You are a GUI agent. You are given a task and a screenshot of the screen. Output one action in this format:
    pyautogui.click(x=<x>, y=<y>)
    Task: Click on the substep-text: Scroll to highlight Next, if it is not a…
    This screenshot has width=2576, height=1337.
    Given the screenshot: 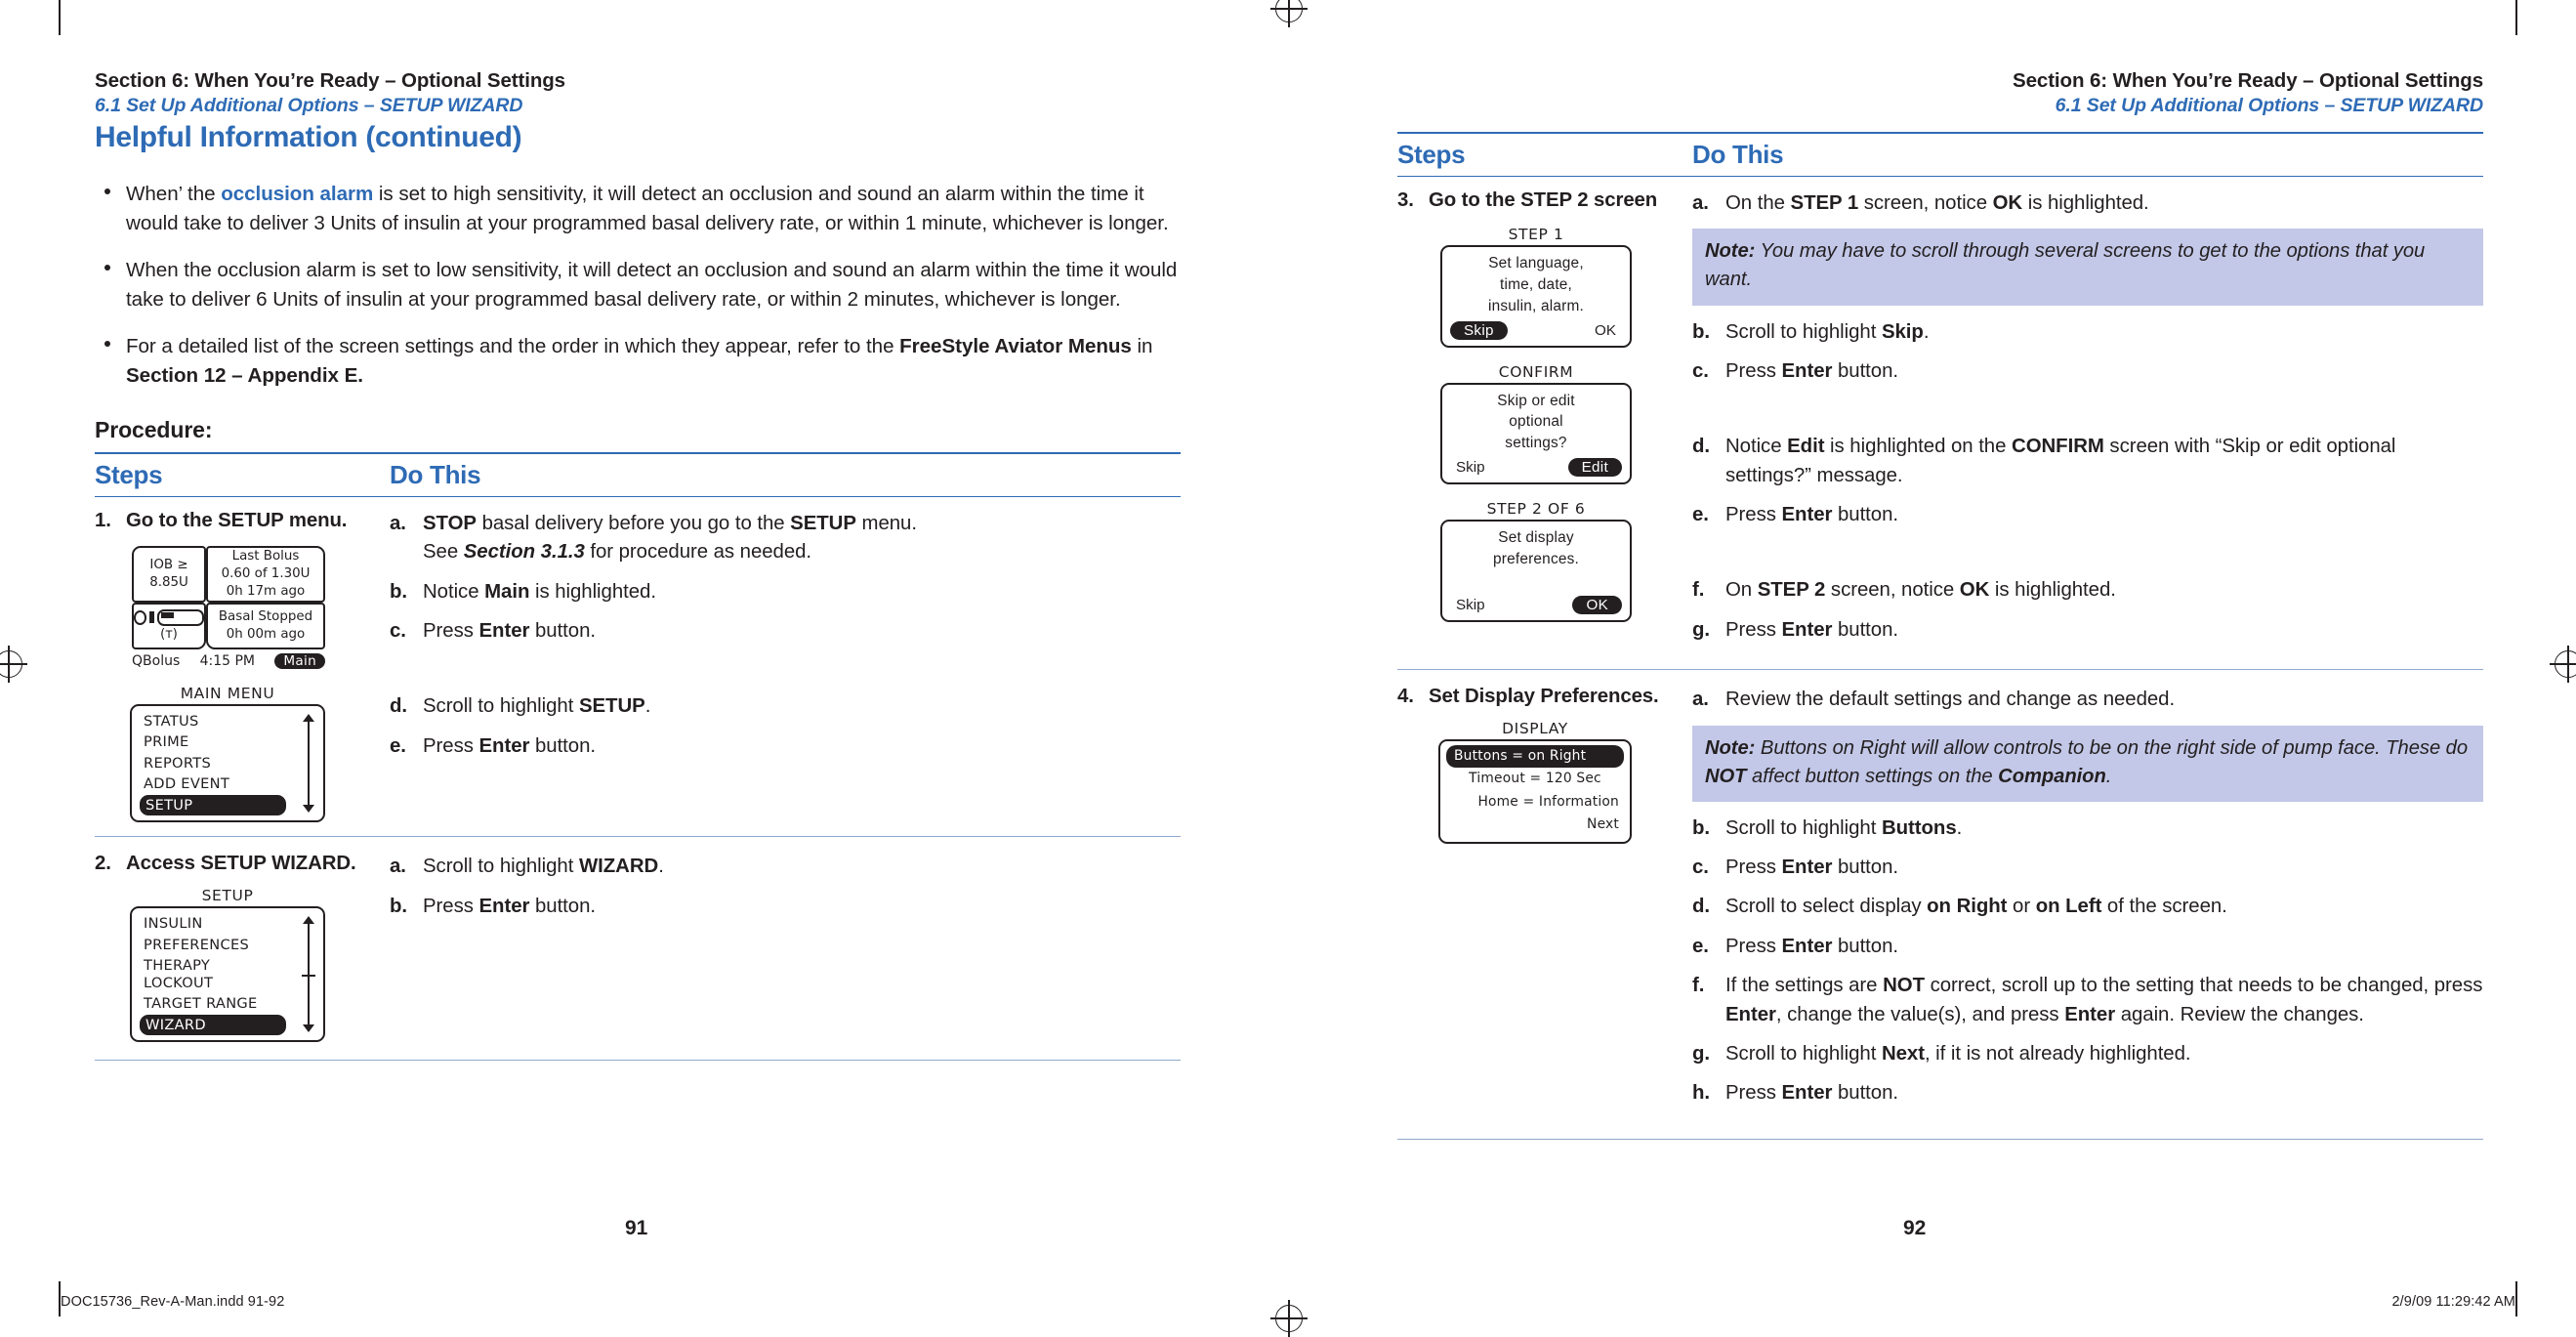 What is the action you would take?
    pyautogui.click(x=1958, y=1053)
    